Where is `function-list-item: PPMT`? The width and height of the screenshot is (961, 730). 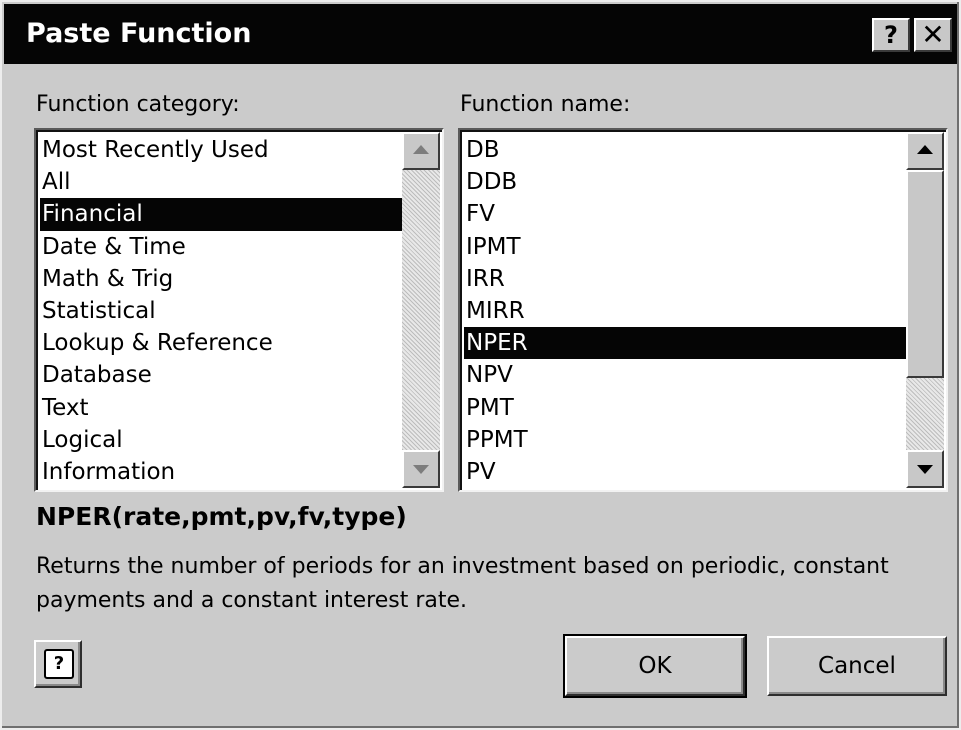
function-list-item: PPMT is located at coordinates (686, 440).